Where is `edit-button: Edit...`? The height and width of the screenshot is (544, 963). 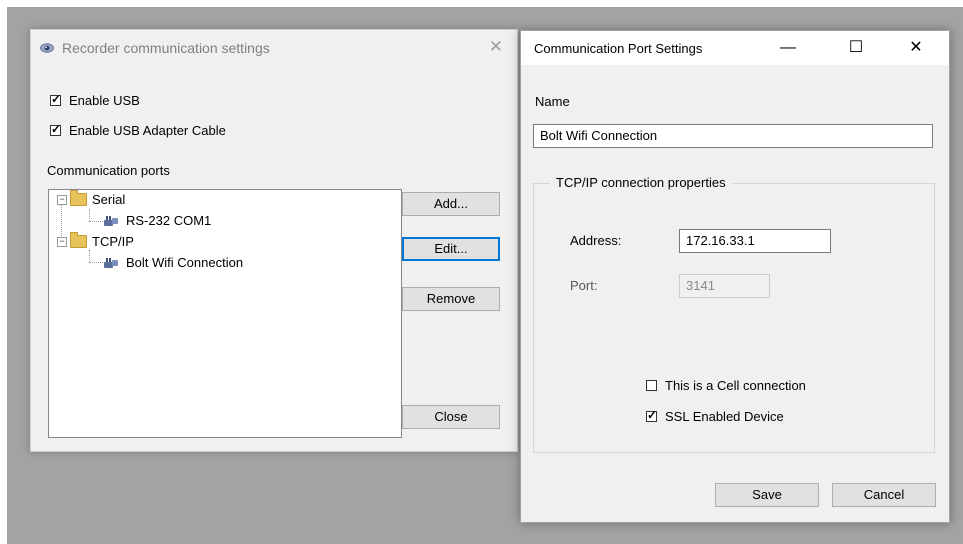
edit-button: Edit... is located at coordinates (451, 249).